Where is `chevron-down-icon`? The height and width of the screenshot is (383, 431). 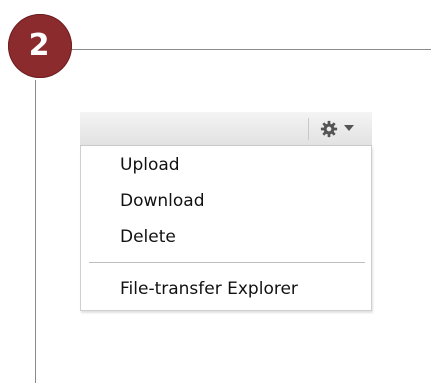 chevron-down-icon is located at coordinates (349, 128).